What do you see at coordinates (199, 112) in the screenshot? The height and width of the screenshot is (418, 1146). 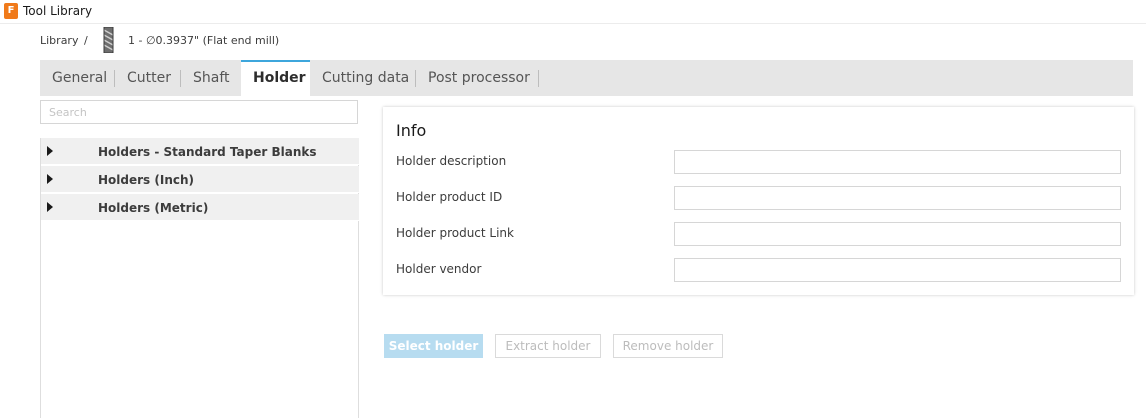 I see `search-input` at bounding box center [199, 112].